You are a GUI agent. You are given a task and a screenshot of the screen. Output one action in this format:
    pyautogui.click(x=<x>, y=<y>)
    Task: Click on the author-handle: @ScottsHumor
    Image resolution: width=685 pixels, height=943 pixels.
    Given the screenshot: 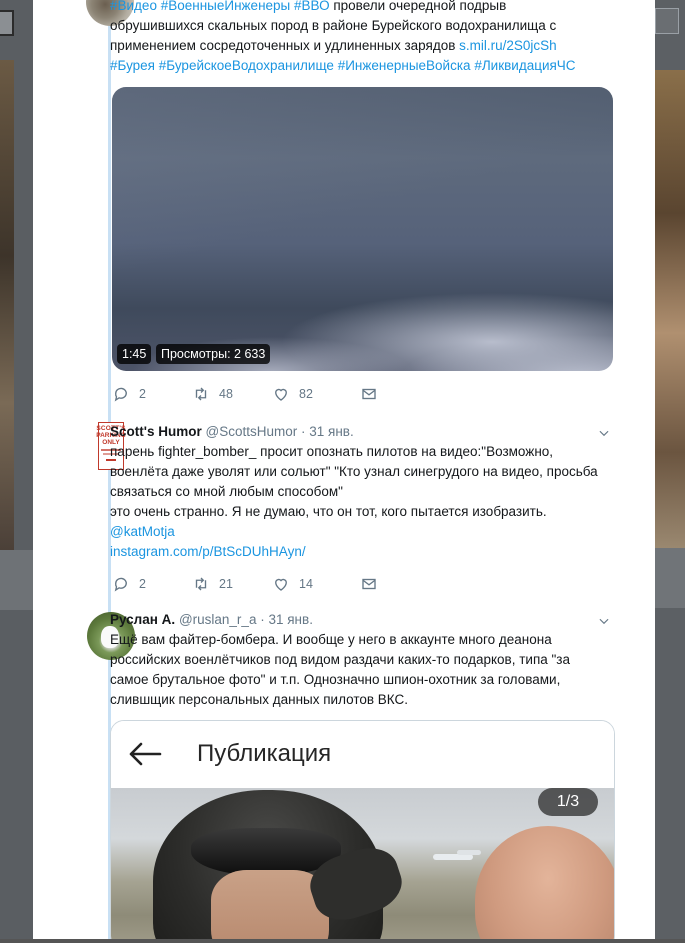 What is the action you would take?
    pyautogui.click(x=251, y=431)
    